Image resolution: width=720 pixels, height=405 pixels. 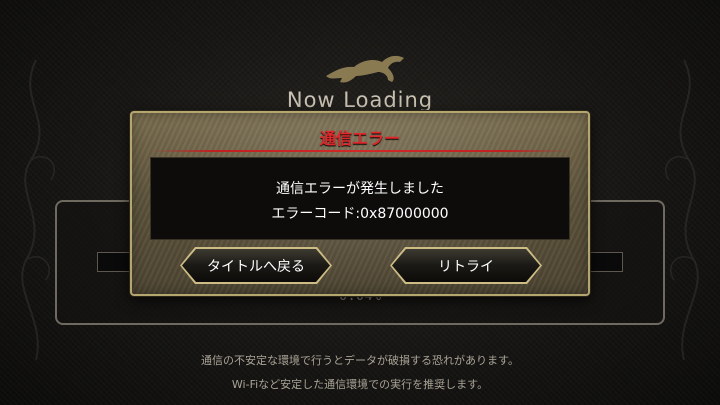 I want to click on wifi-recommendation: Wi-Fiなど安定した通信環境での実行を推奨します。, so click(x=360, y=384).